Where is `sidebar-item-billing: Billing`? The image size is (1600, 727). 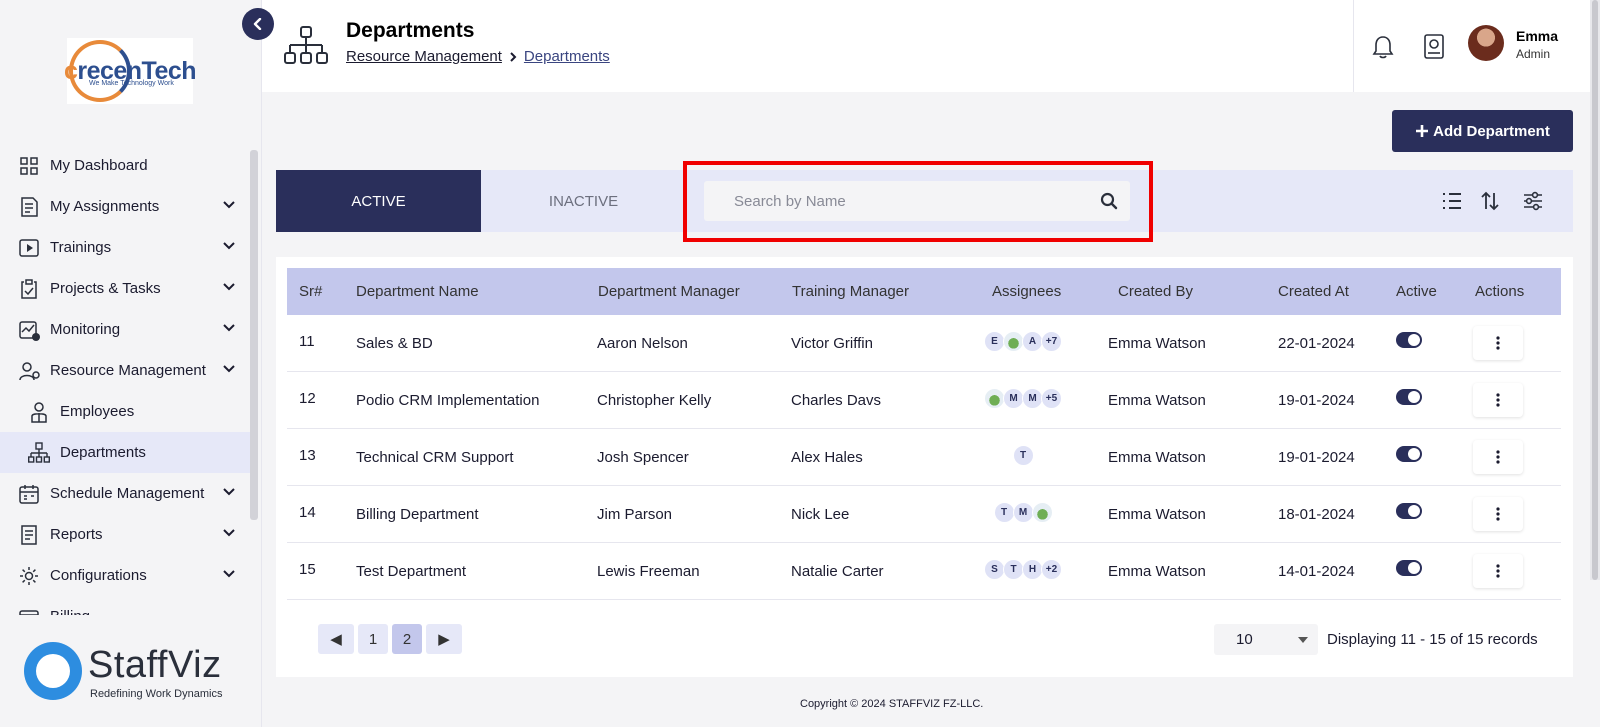
sidebar-item-billing: Billing is located at coordinates (125, 605).